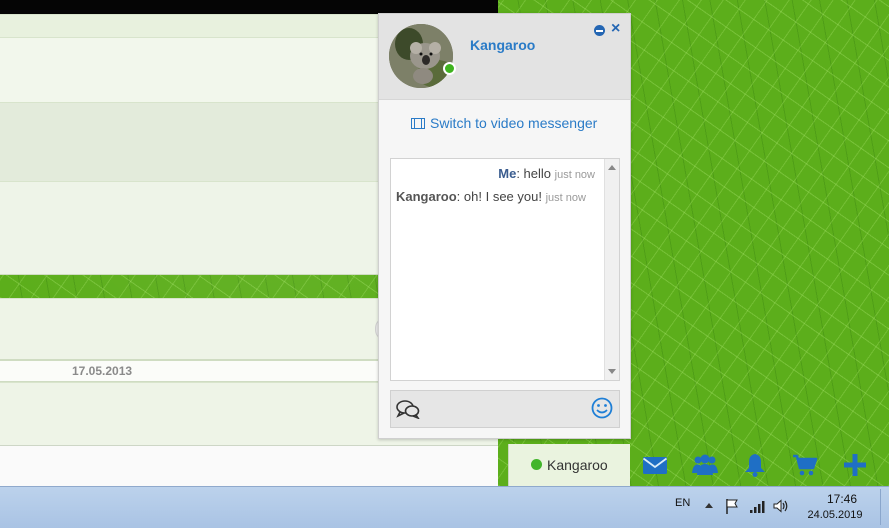 The image size is (889, 528). I want to click on action-center-flag-icon, so click(733, 506).